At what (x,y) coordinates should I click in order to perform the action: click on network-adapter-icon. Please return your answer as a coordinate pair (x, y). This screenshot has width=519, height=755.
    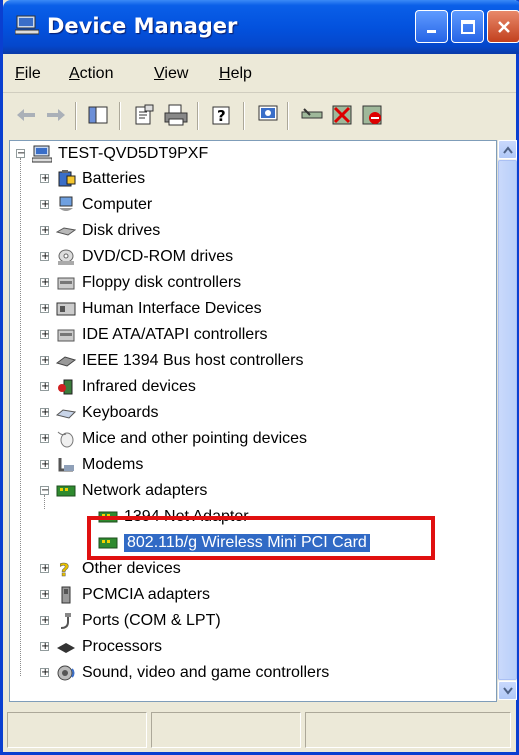
    Looking at the image, I should click on (108, 516).